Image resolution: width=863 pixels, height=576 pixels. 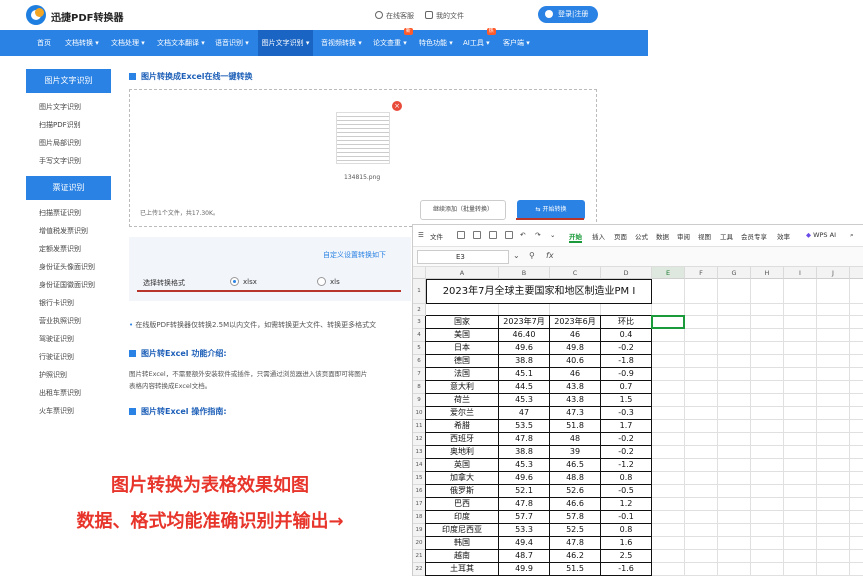 I want to click on table-cell: -1.6, so click(x=626, y=569).